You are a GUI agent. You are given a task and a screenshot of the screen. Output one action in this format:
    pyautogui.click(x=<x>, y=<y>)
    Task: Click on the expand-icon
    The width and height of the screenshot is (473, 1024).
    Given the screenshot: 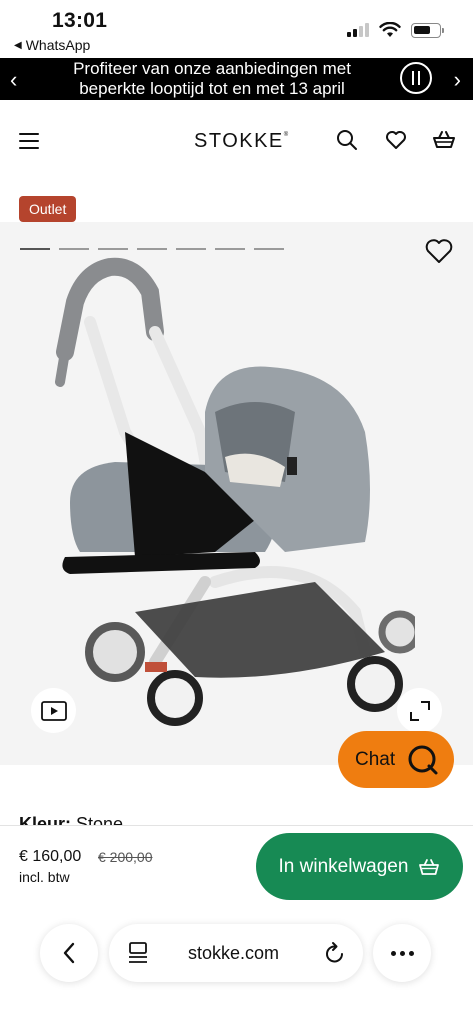 What is the action you would take?
    pyautogui.click(x=419, y=710)
    